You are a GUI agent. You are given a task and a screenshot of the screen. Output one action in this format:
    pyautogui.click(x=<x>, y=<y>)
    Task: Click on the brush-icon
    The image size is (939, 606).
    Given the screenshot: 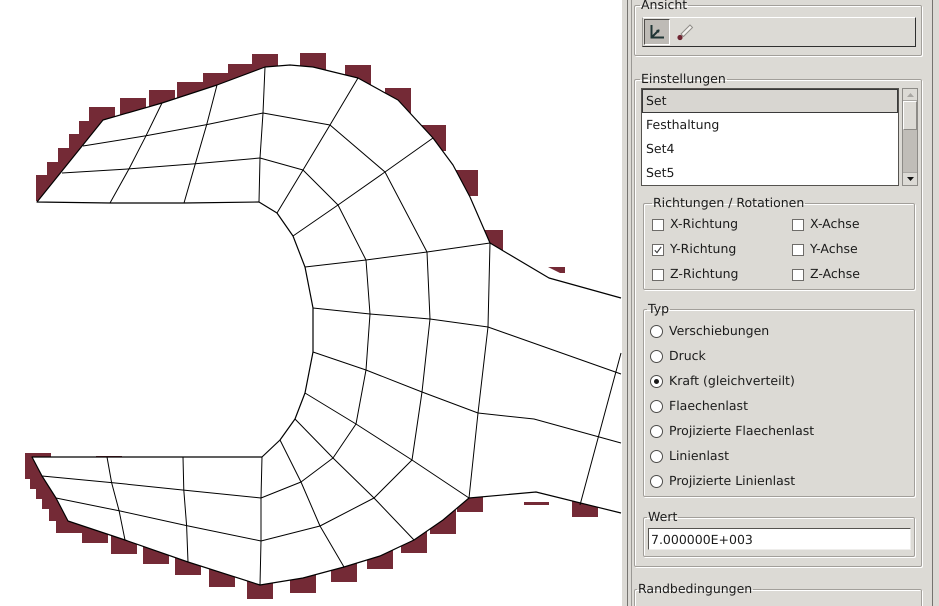 What is the action you would take?
    pyautogui.click(x=685, y=32)
    